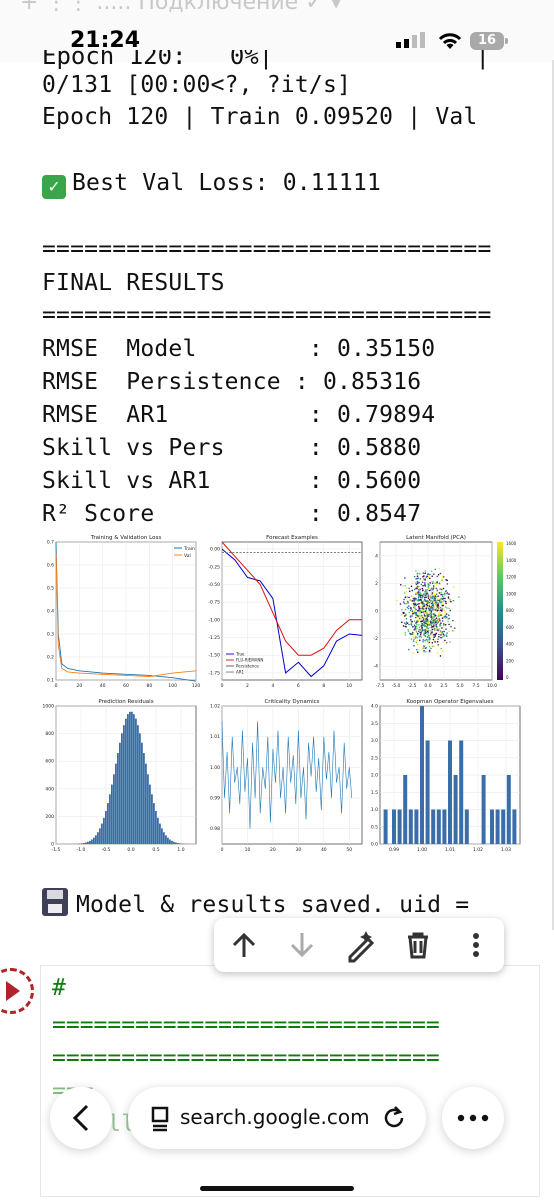 The height and width of the screenshot is (1200, 554). What do you see at coordinates (246, 1058) in the screenshot?
I see `code-line-3: ============================` at bounding box center [246, 1058].